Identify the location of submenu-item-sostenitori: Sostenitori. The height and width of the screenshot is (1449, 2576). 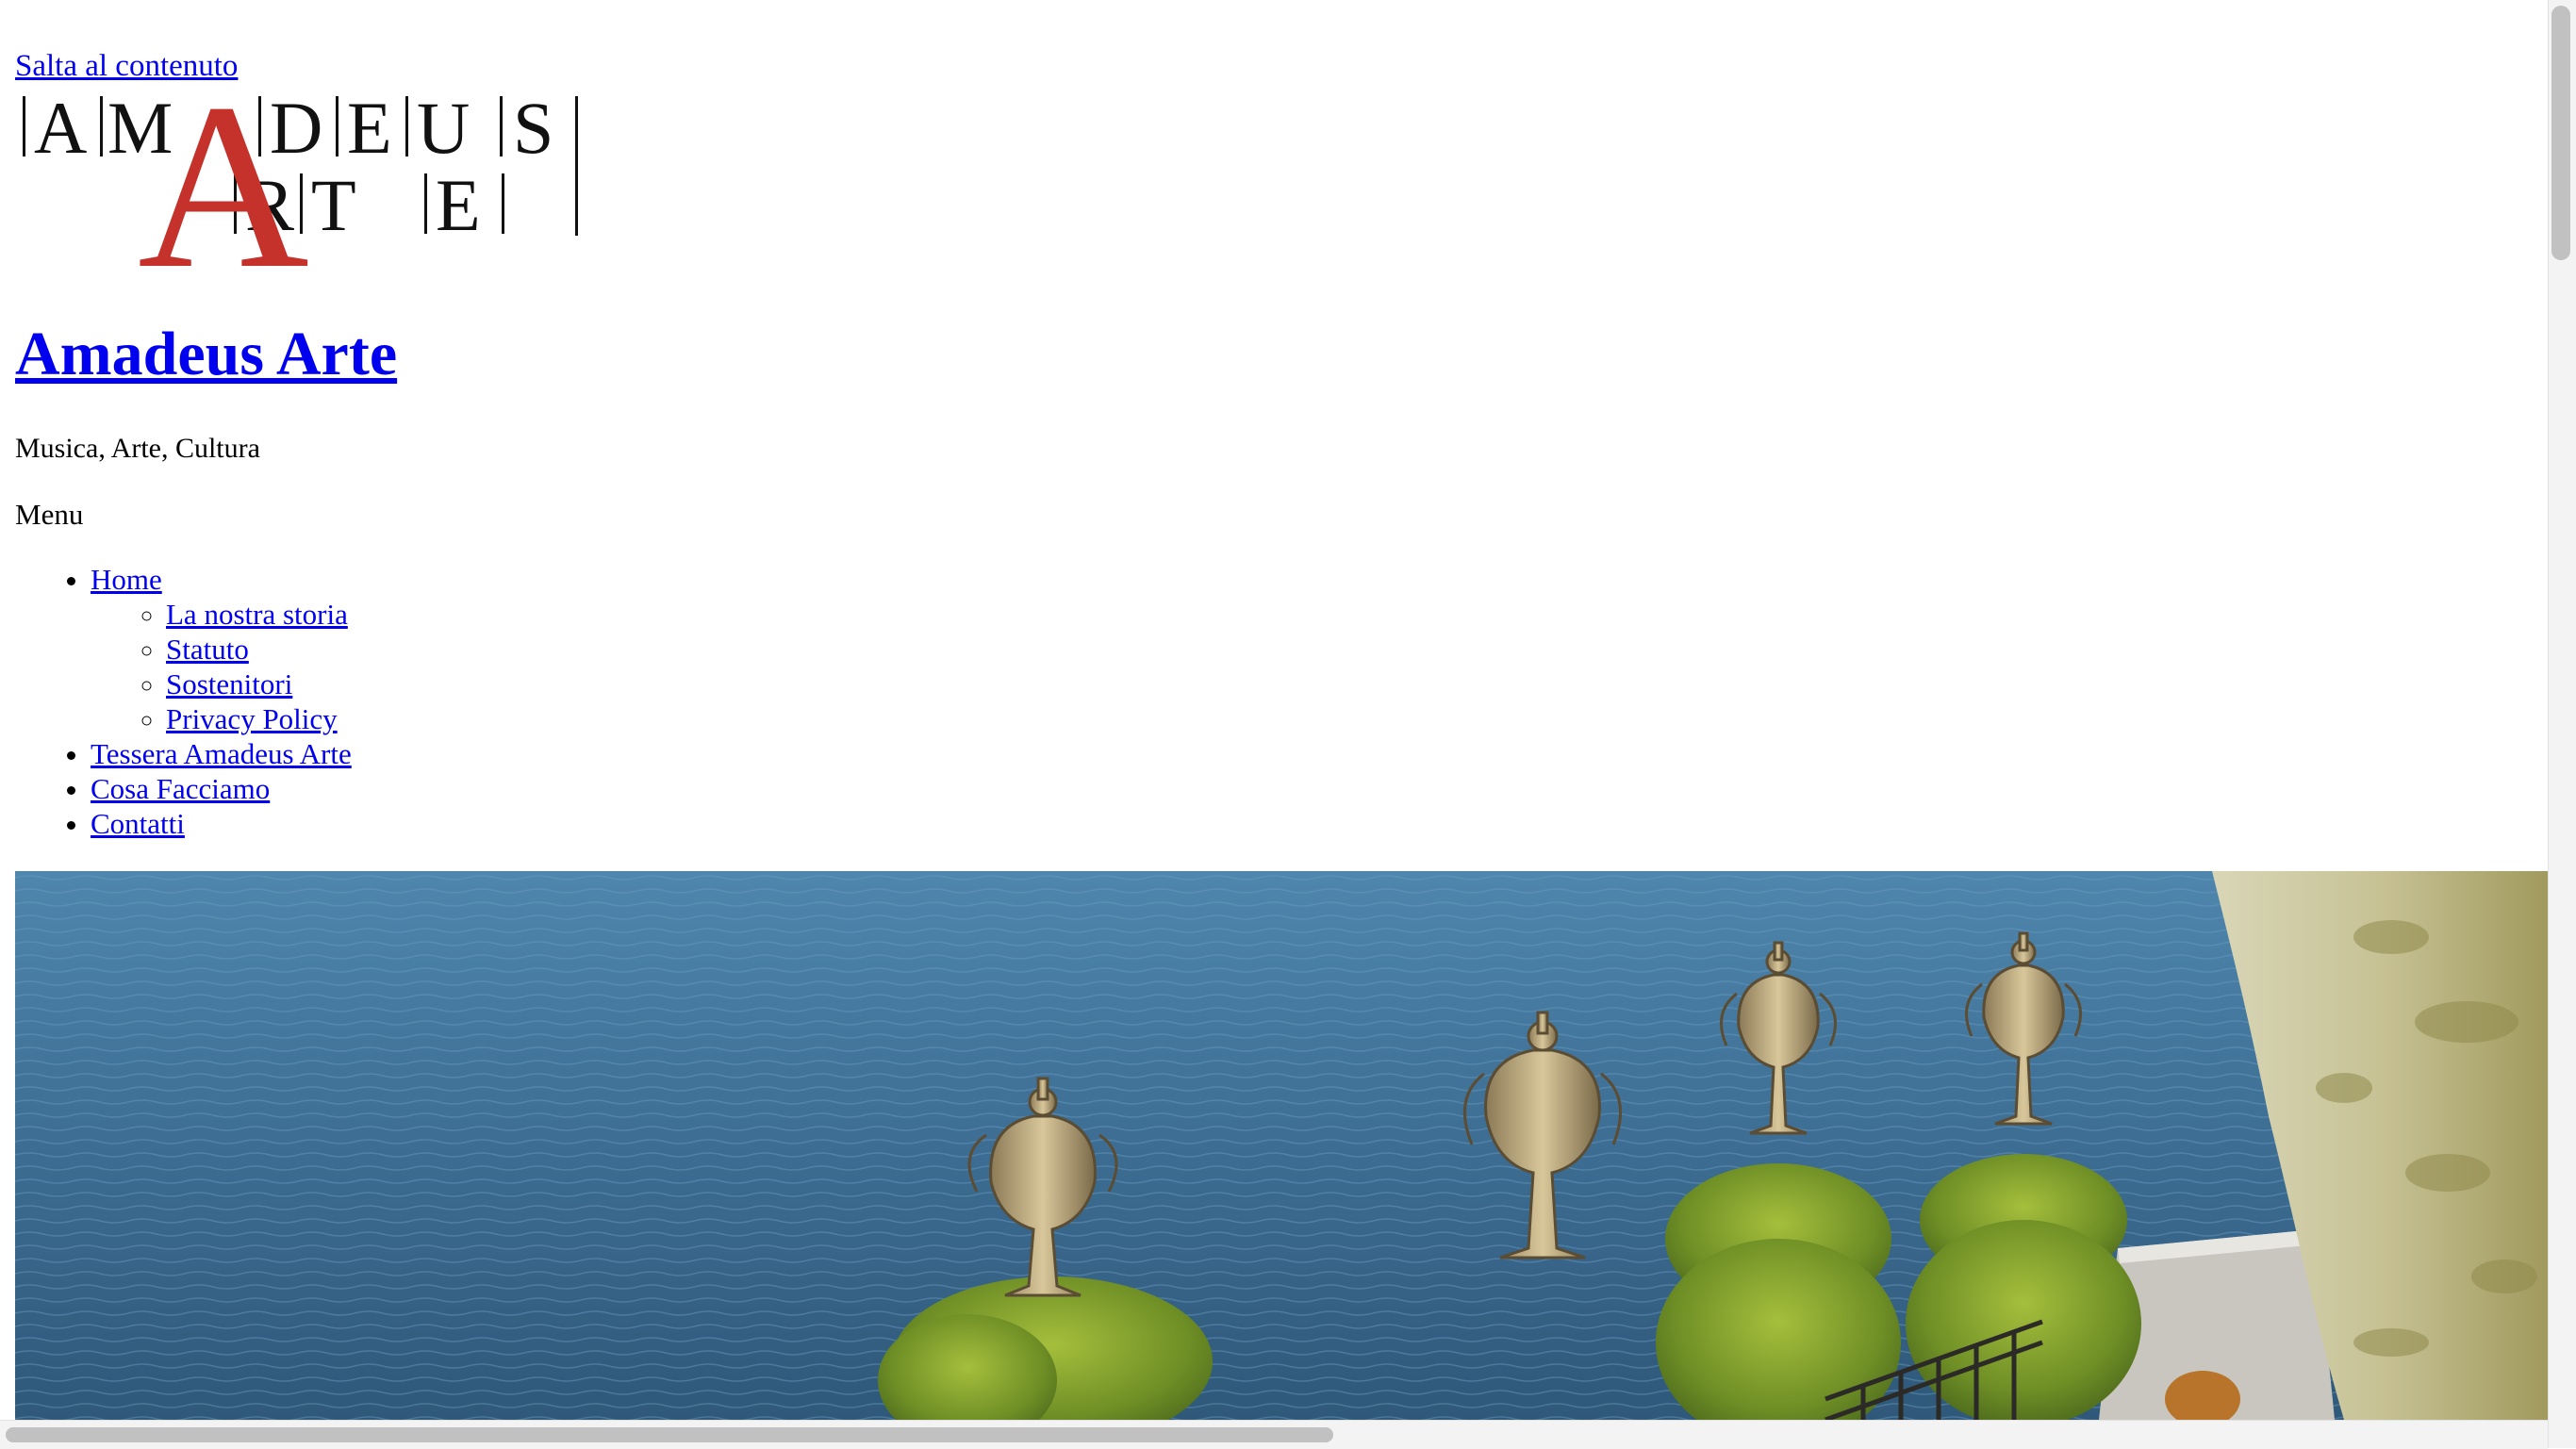
(259, 684).